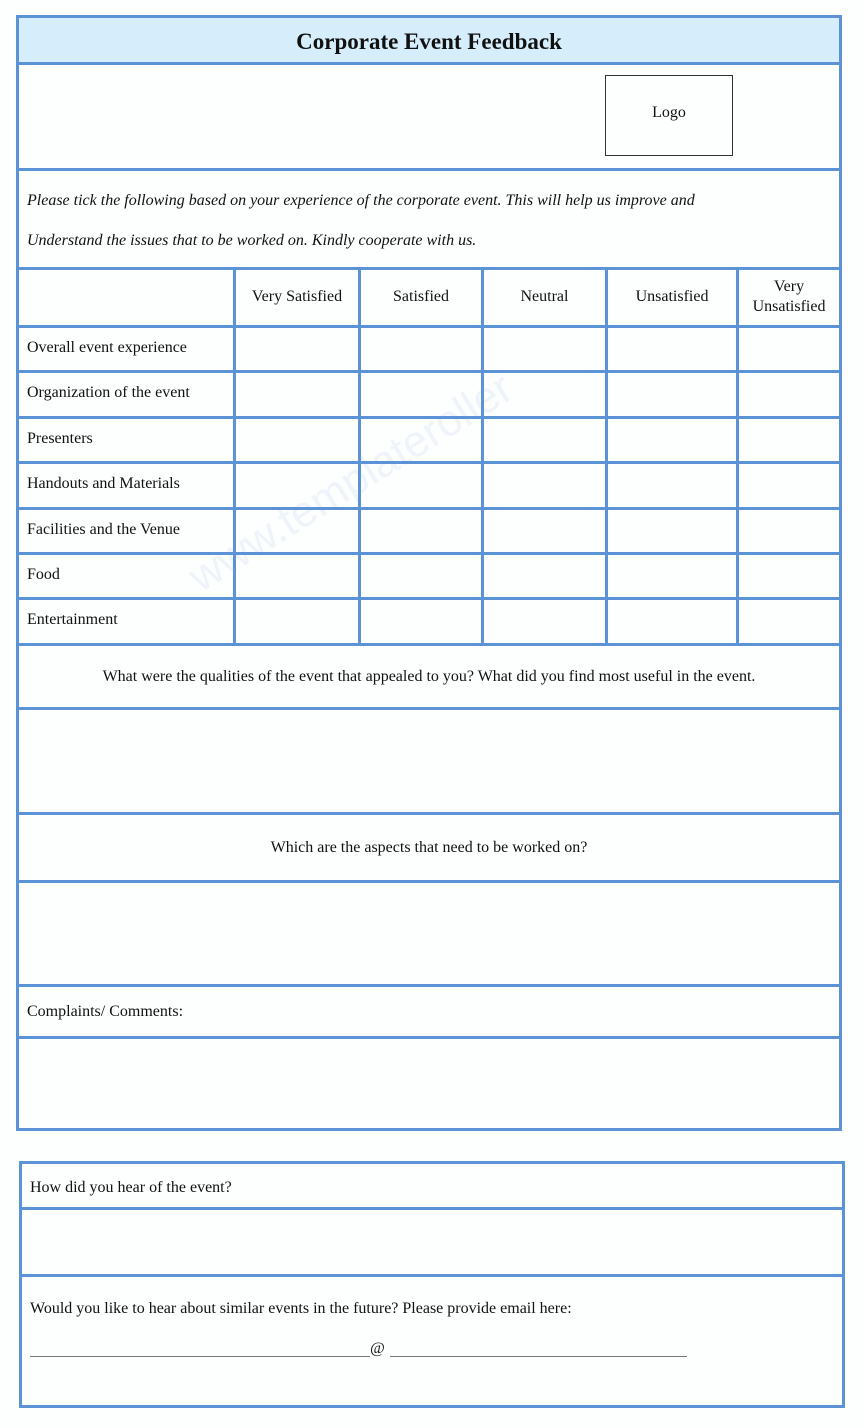  Describe the element at coordinates (544, 296) in the screenshot. I see `column-header: Neutral` at that location.